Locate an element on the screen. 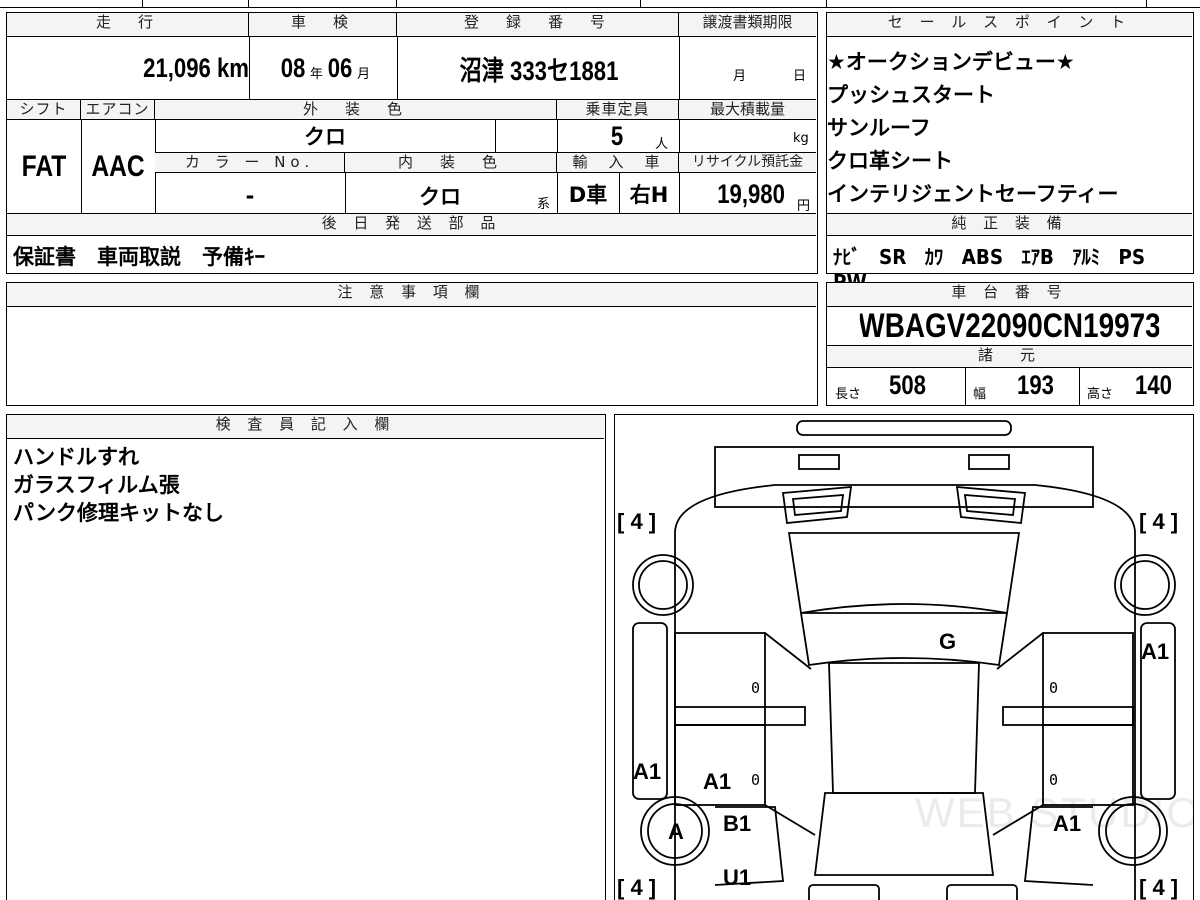 This screenshot has height=900, width=1200. sales-point-item: クロ革シート is located at coordinates (890, 161).